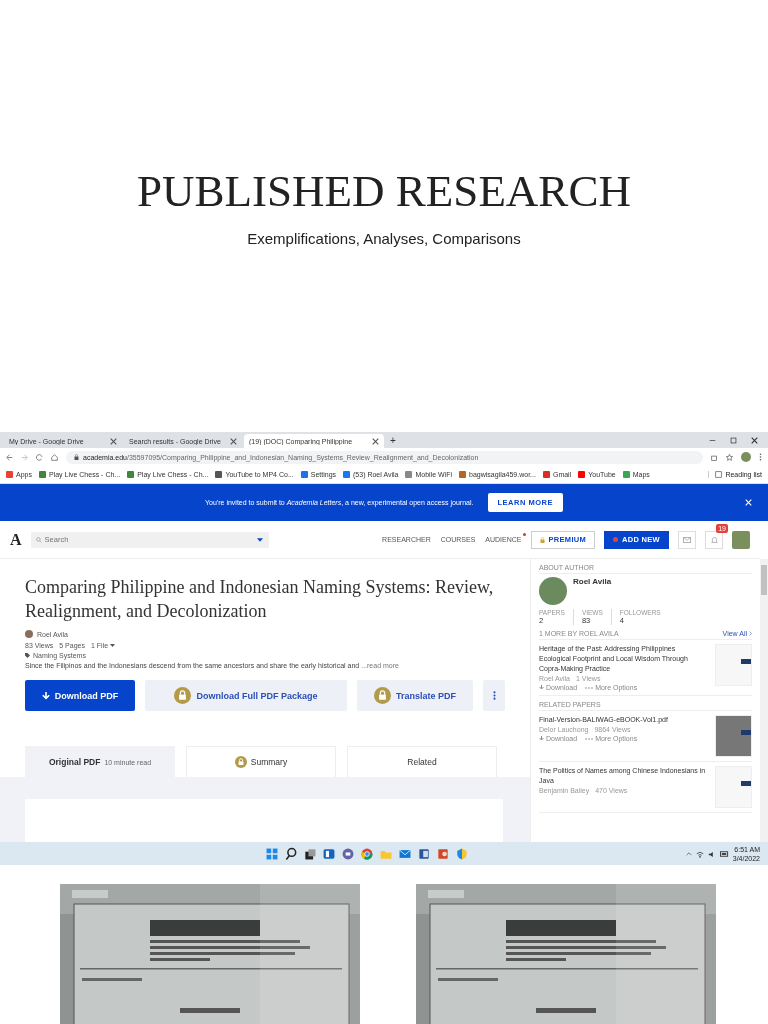  I want to click on lock-icon, so click(76, 457).